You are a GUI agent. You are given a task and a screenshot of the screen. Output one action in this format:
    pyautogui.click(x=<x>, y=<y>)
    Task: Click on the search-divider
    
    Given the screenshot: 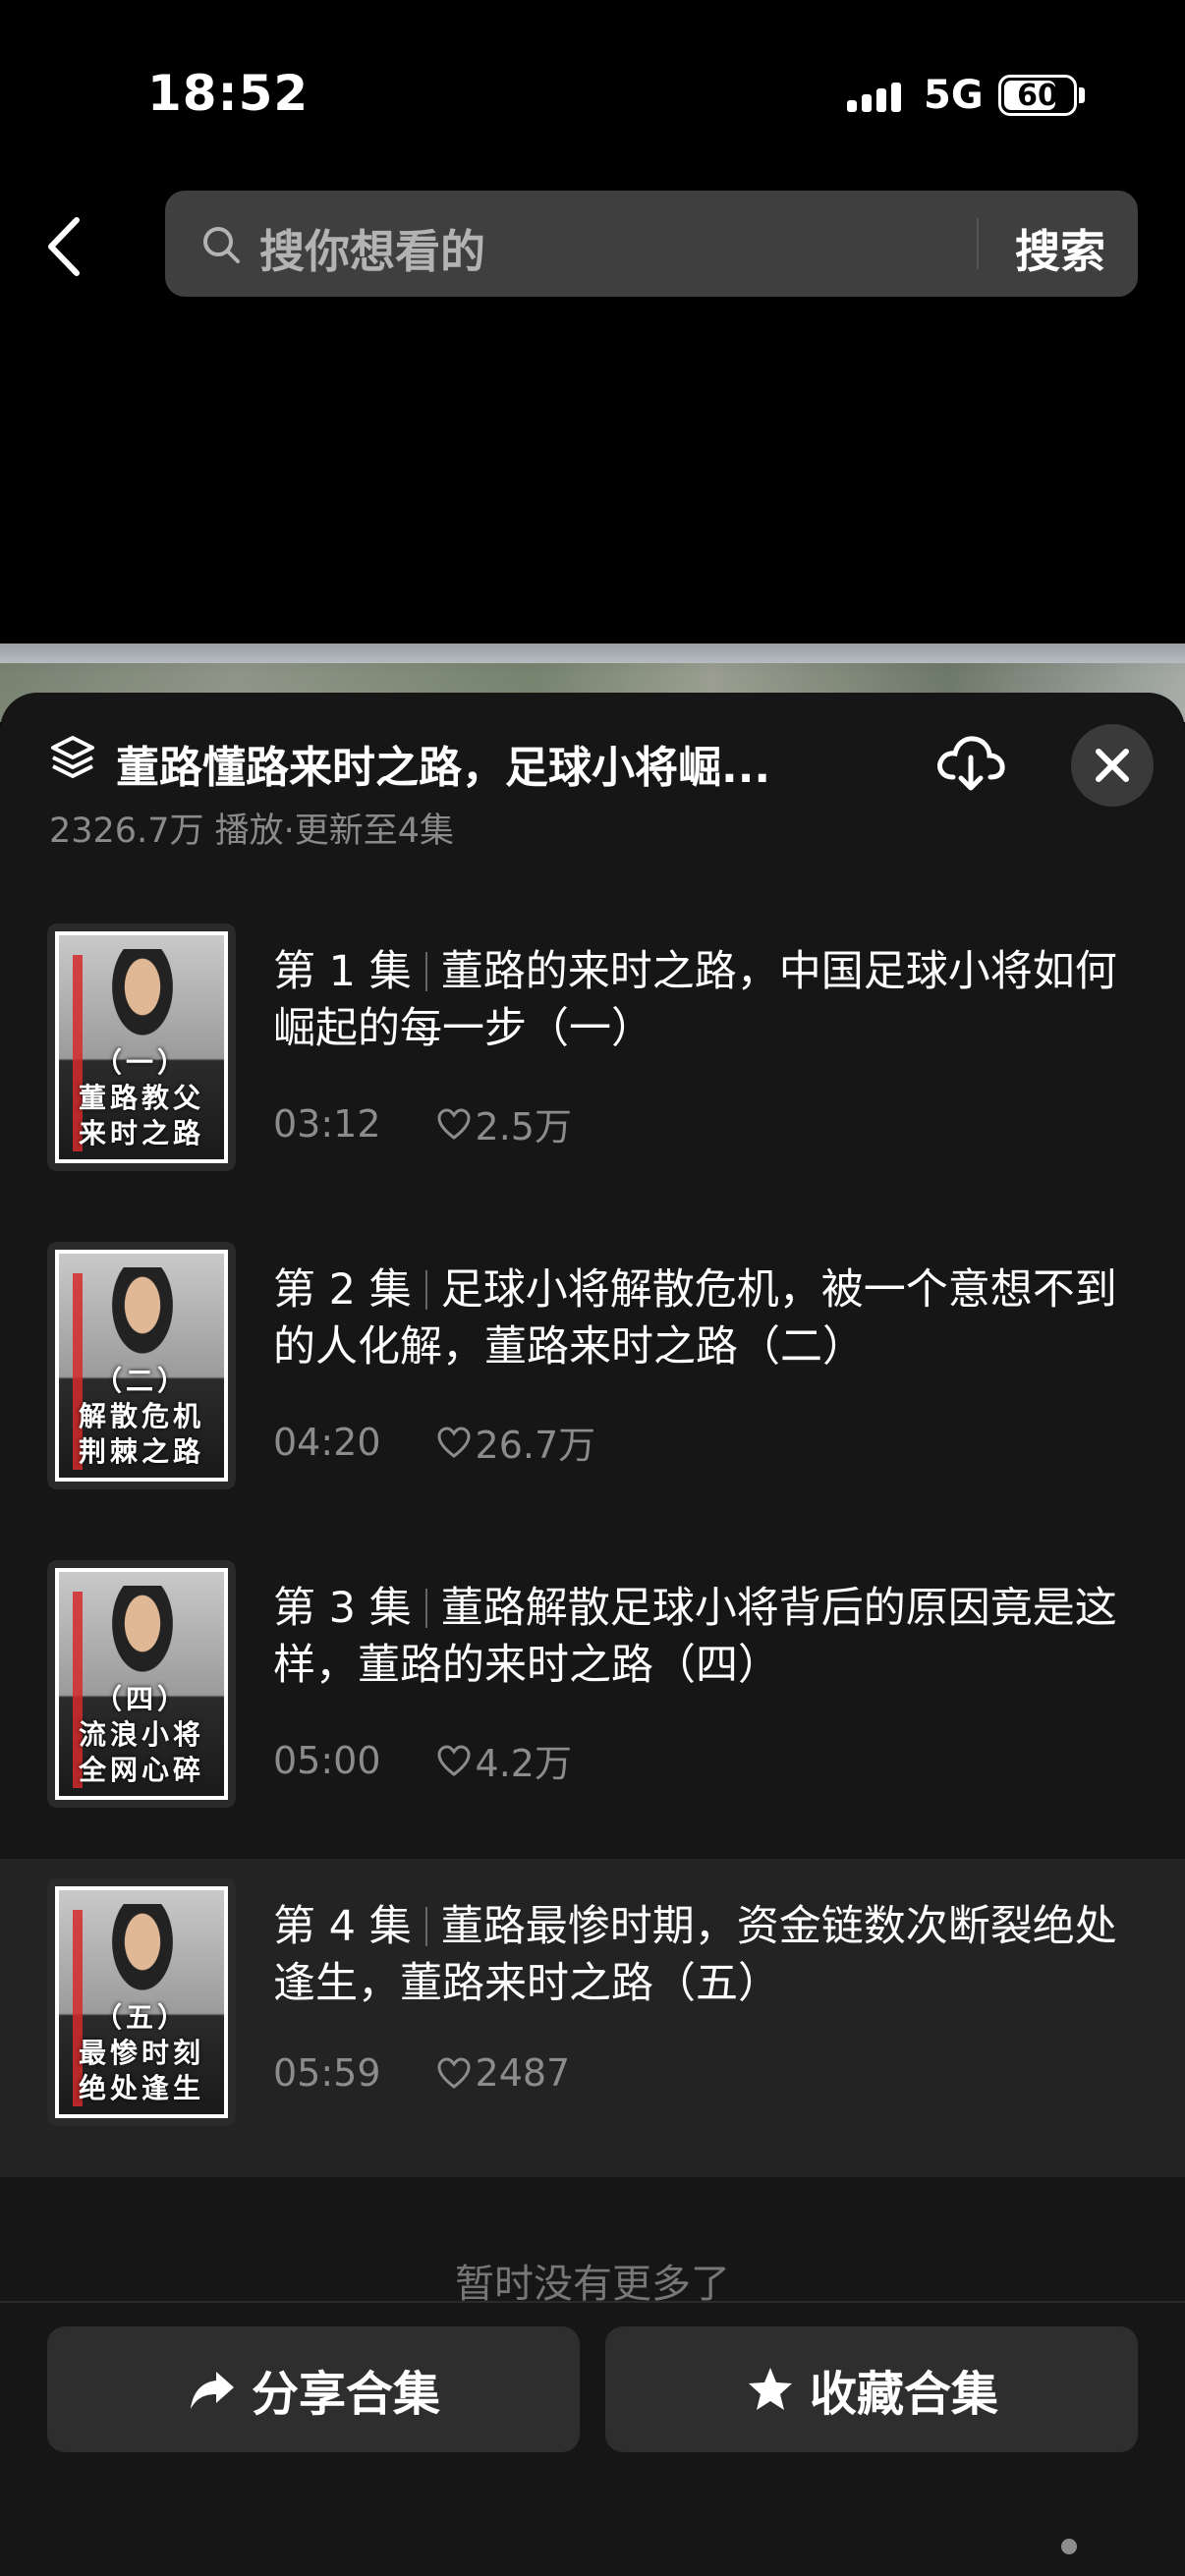 What is the action you would take?
    pyautogui.click(x=978, y=243)
    